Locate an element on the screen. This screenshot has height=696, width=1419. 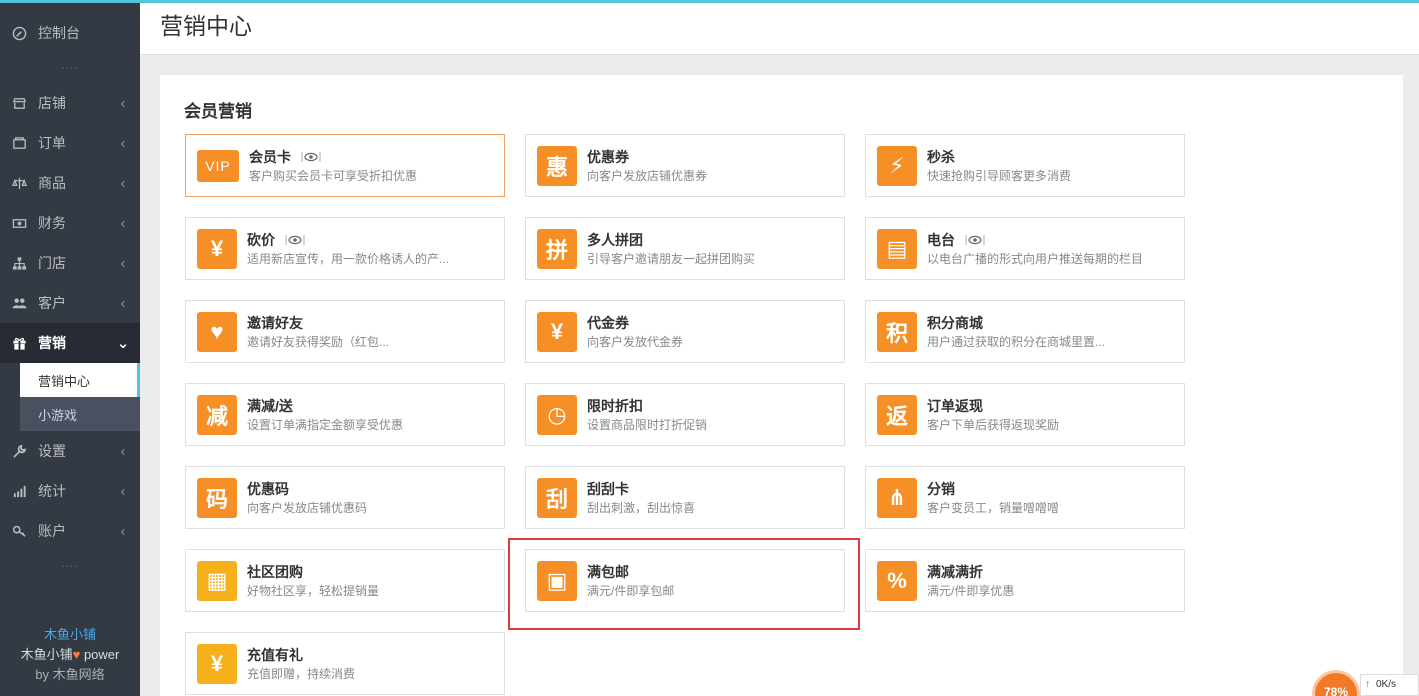
card-title: 秒杀 is located at coordinates (999, 157).